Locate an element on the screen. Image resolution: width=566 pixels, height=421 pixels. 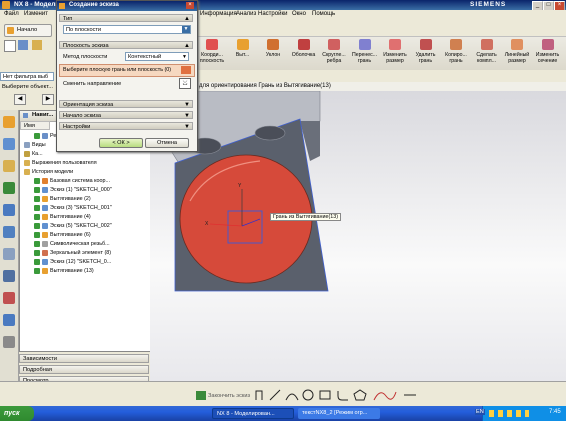
ribbon-button: Коорди... плоскость is located at coordinates (212, 51).